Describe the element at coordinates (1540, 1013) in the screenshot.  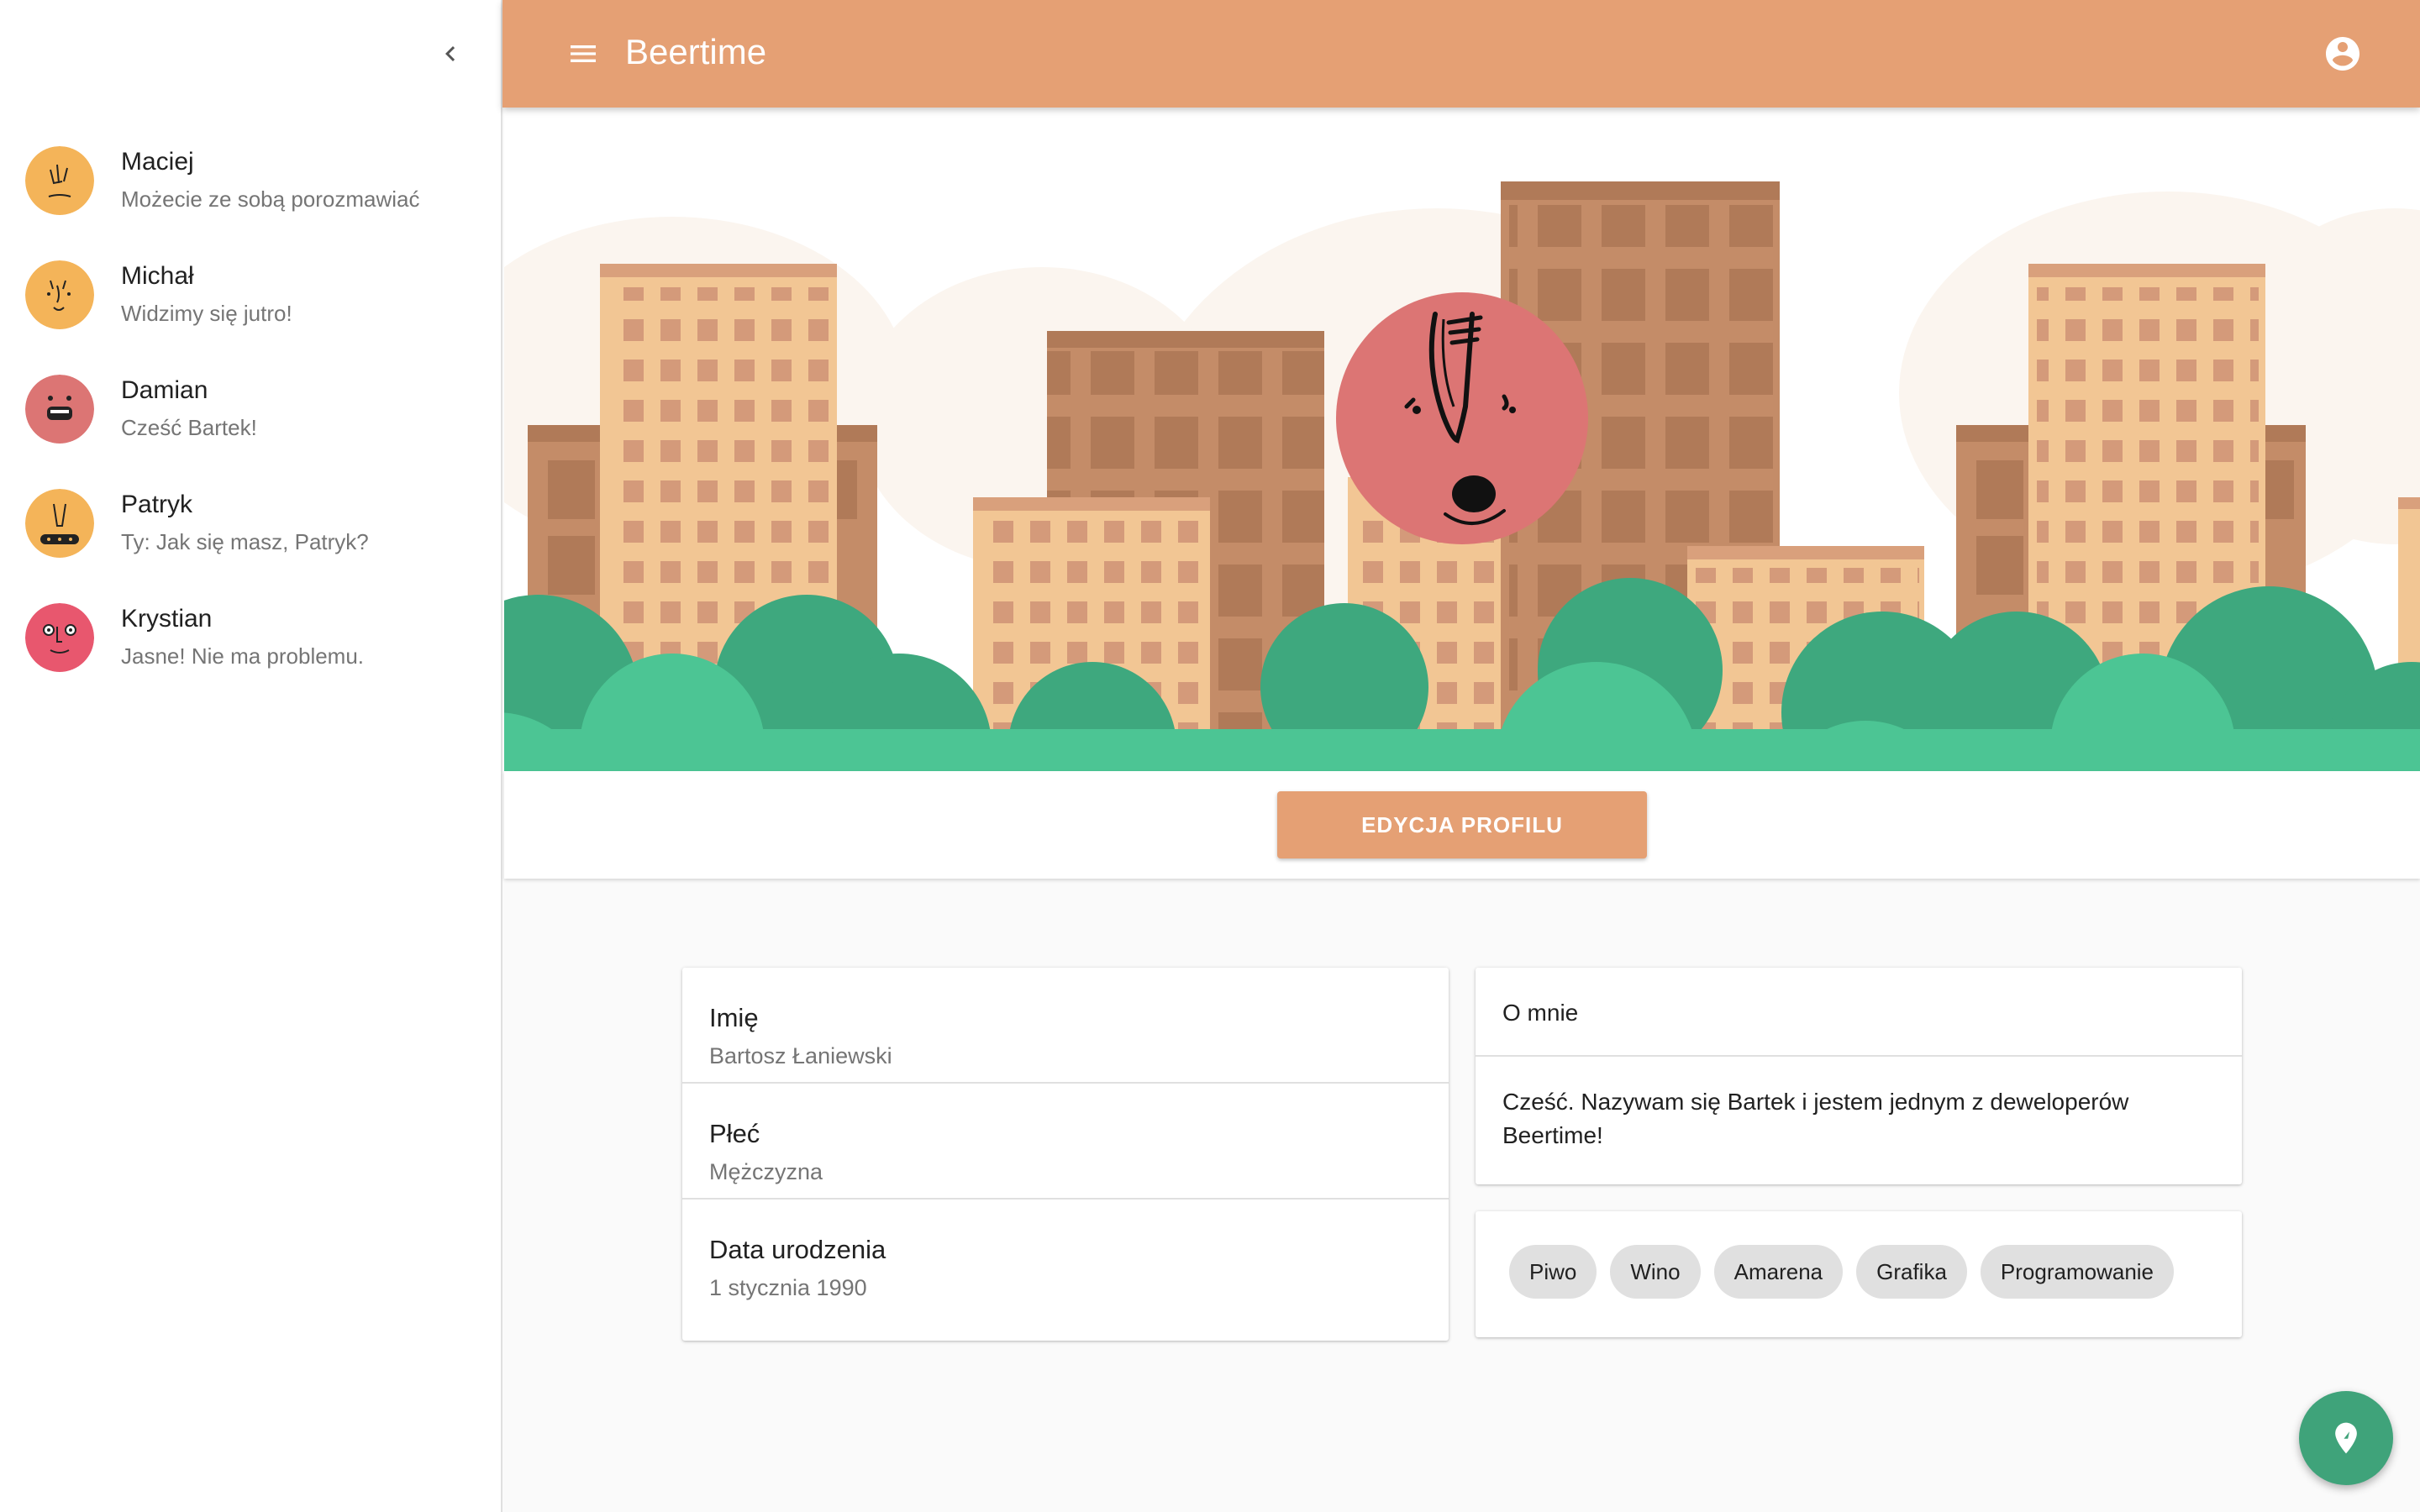
I see `about-title: O mnie` at that location.